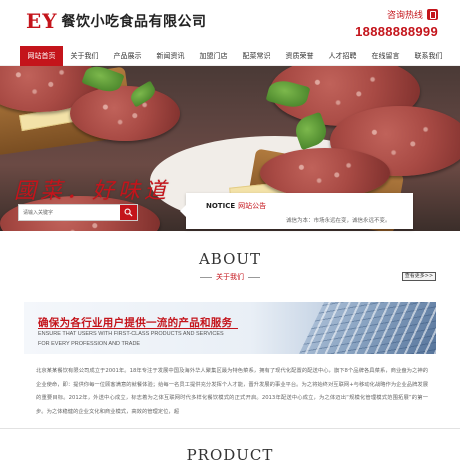  Describe the element at coordinates (213, 56) in the screenshot. I see `nav-item-stores: 加盟门店` at that location.